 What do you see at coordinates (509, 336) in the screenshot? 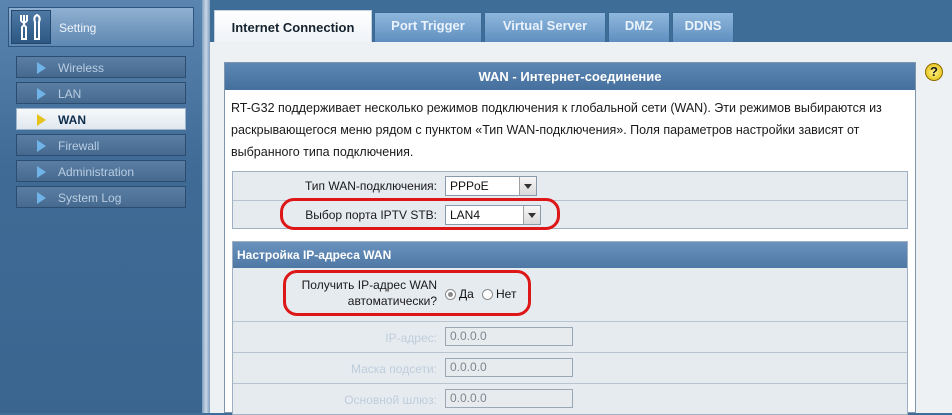
I see `ip-address-input: 0.0.0.0` at bounding box center [509, 336].